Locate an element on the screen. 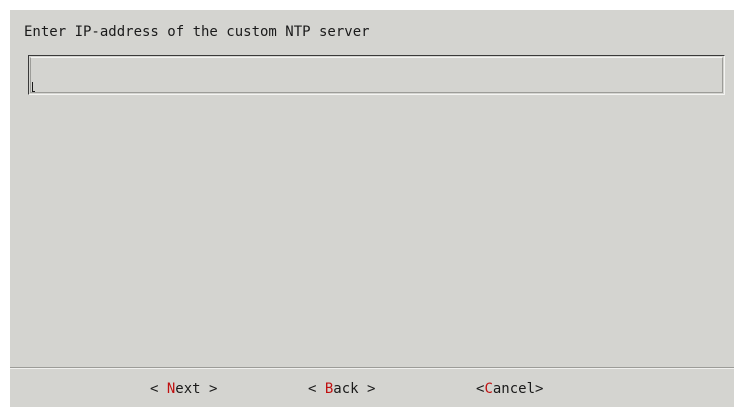  next-button-close: > is located at coordinates (209, 389).